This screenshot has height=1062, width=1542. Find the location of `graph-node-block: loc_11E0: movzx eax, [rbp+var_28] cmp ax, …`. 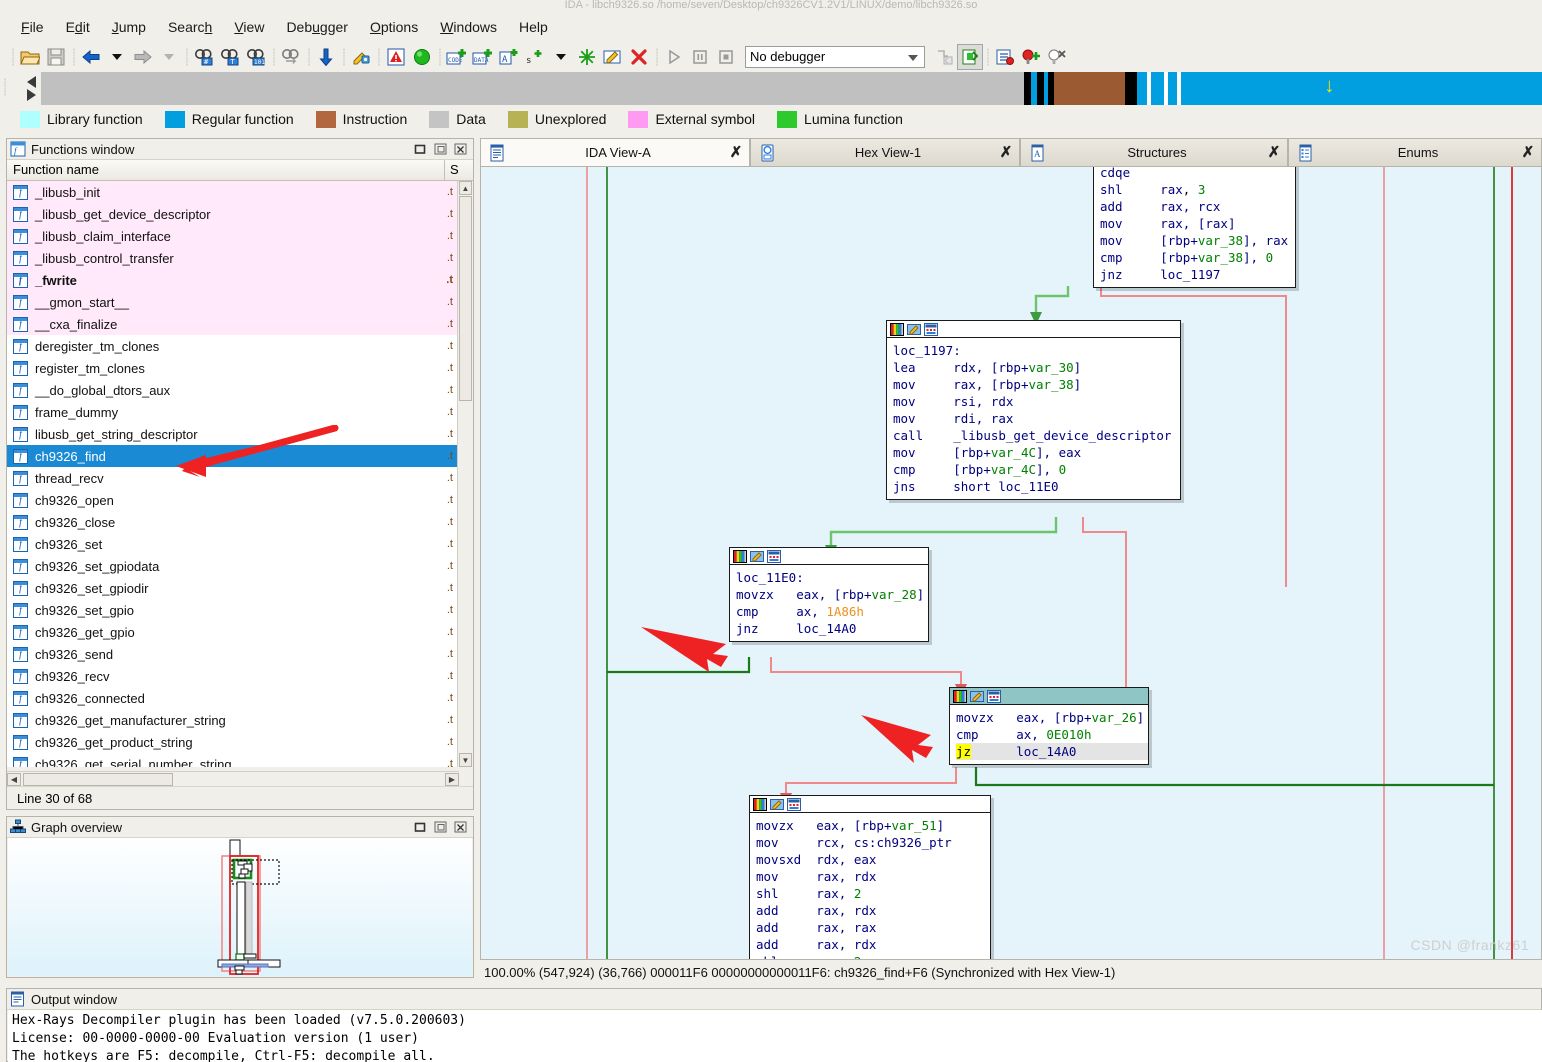

graph-node-block: loc_11E0: movzx eax, [rbp+var_28] cmp ax, … is located at coordinates (829, 594).